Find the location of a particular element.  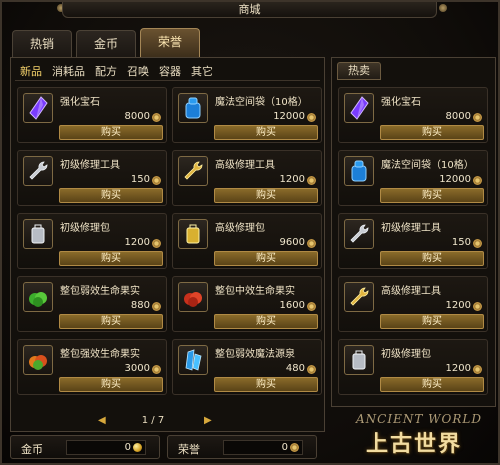

gold-coin-icon is located at coordinates (137, 447).